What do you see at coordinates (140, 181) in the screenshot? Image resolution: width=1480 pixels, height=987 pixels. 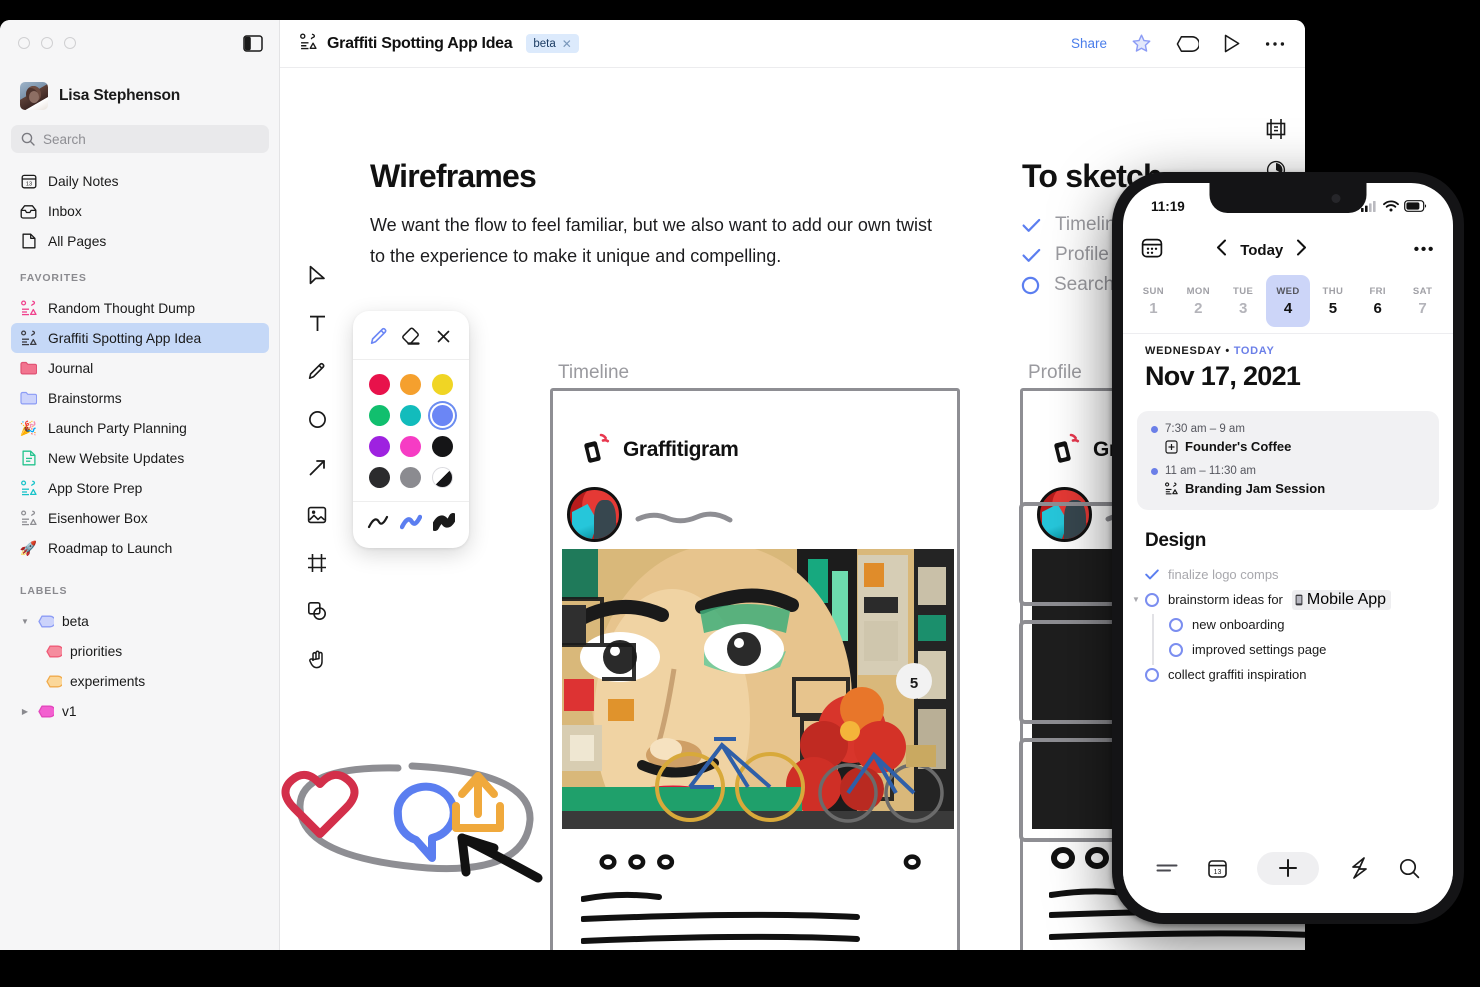 I see `sidebar-item-daily-notes: 13 Daily Notes` at bounding box center [140, 181].